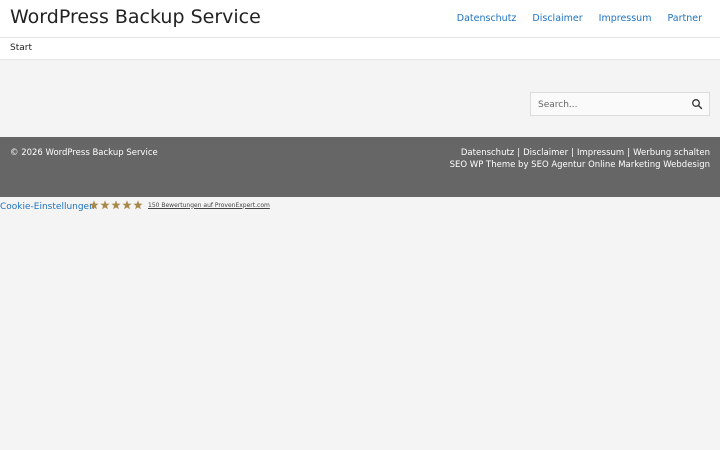 This screenshot has width=720, height=450. What do you see at coordinates (209, 205) in the screenshot?
I see `rating-link: 150 Bewertungen auf ProvenExpert.com` at bounding box center [209, 205].